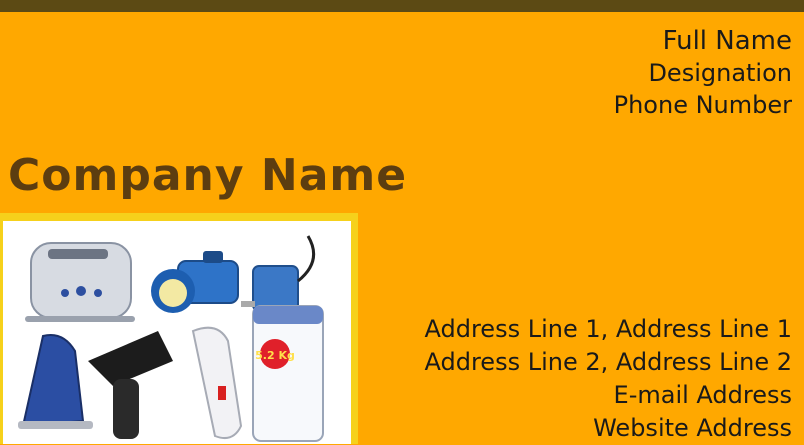 The height and width of the screenshot is (445, 804). What do you see at coordinates (402, 6) in the screenshot?
I see `top-bar` at bounding box center [402, 6].